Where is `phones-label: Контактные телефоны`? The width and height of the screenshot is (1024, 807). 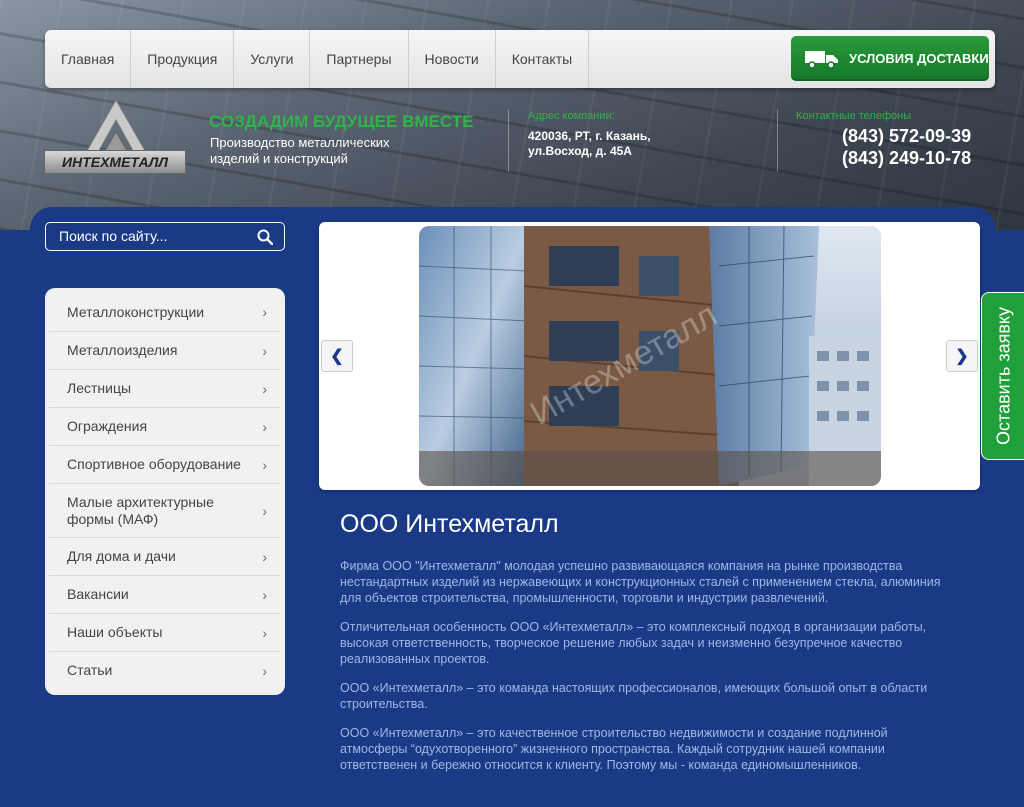 phones-label: Контактные телефоны is located at coordinates (854, 116).